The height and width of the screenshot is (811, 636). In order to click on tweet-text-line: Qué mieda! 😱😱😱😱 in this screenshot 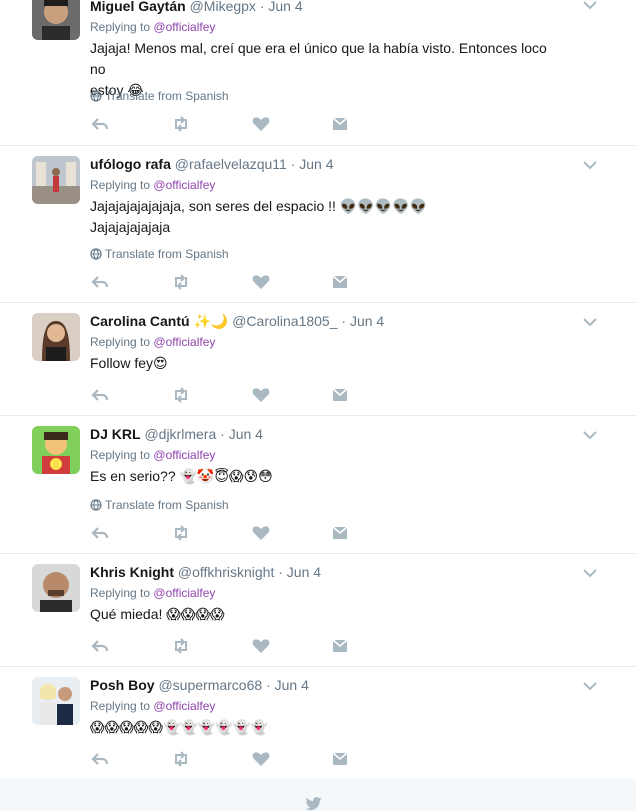, I will do `click(157, 614)`.